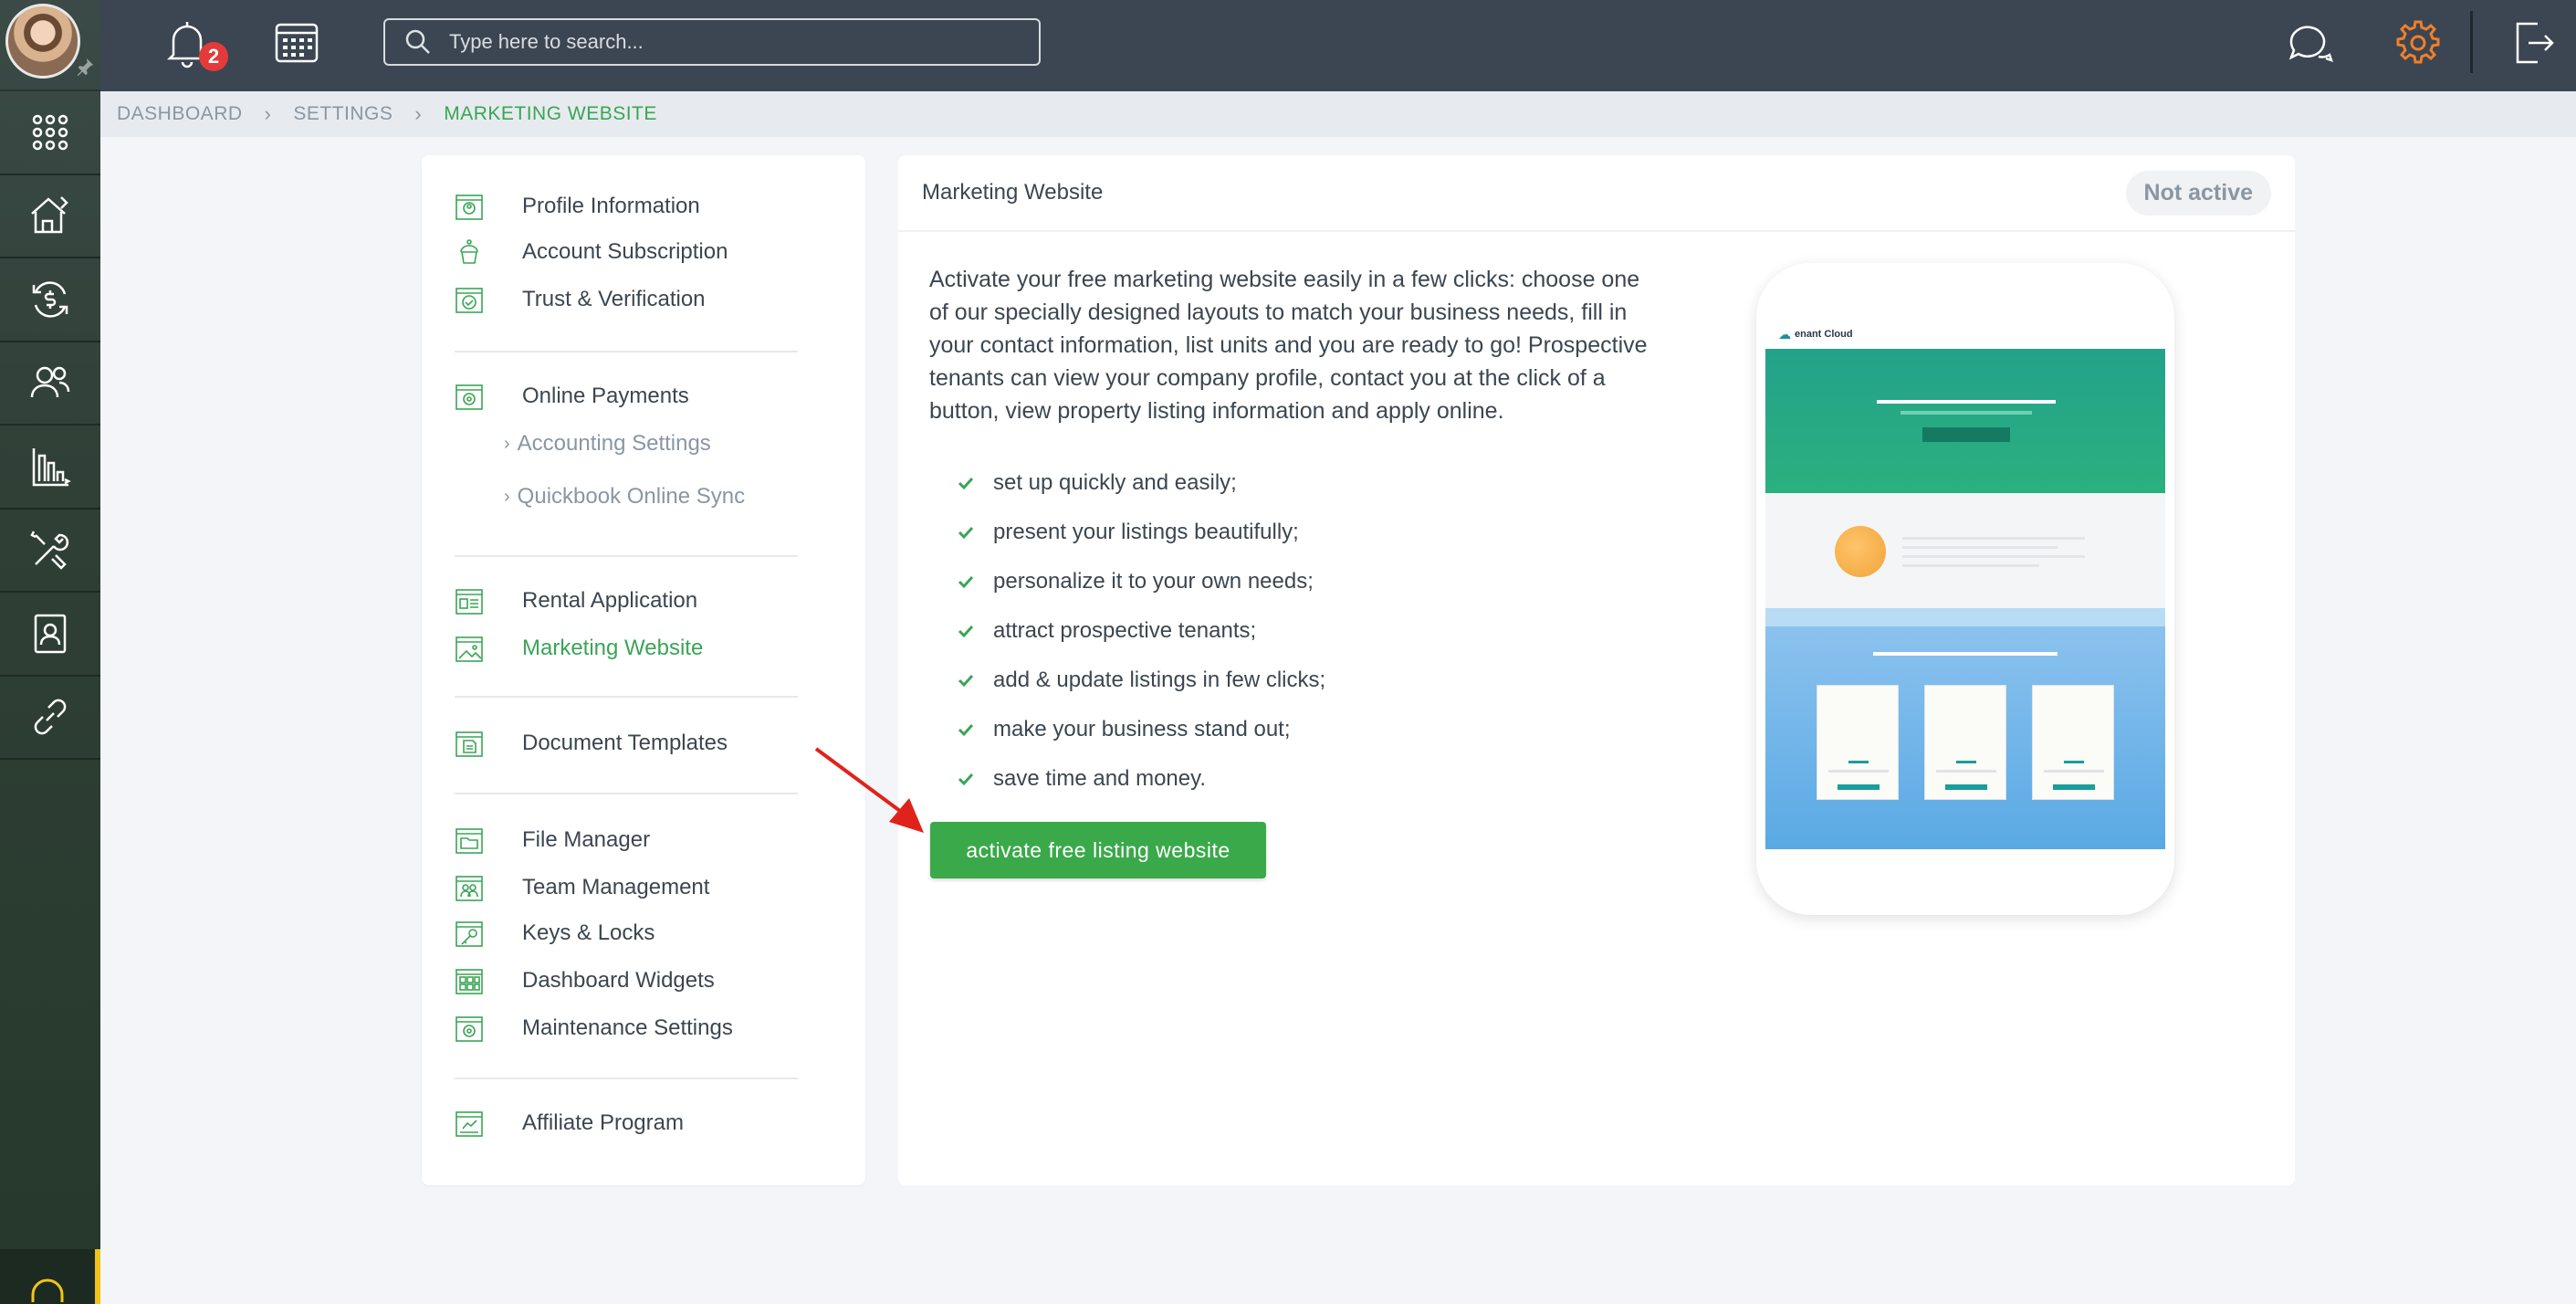  What do you see at coordinates (470, 1124) in the screenshot?
I see `affiliate-icon` at bounding box center [470, 1124].